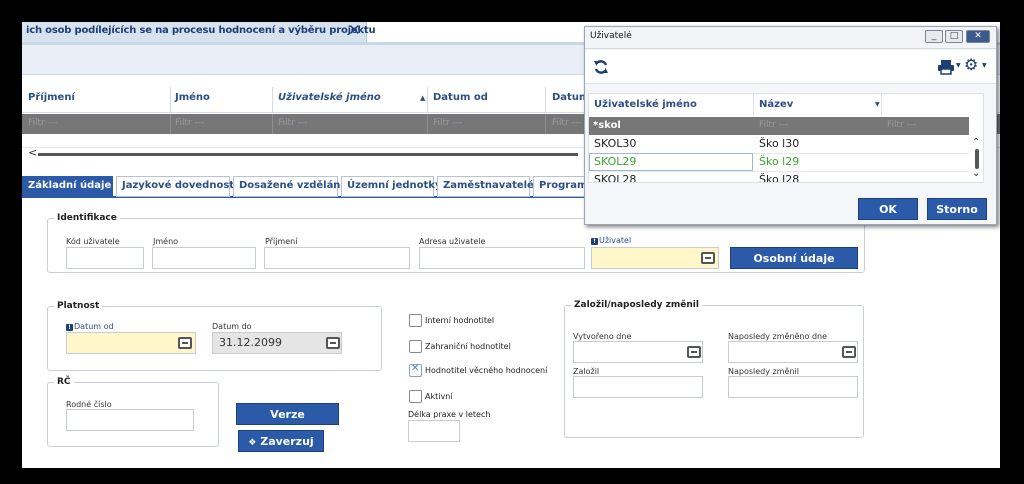 The image size is (1024, 484). What do you see at coordinates (131, 343) in the screenshot?
I see `datum-od-field` at bounding box center [131, 343].